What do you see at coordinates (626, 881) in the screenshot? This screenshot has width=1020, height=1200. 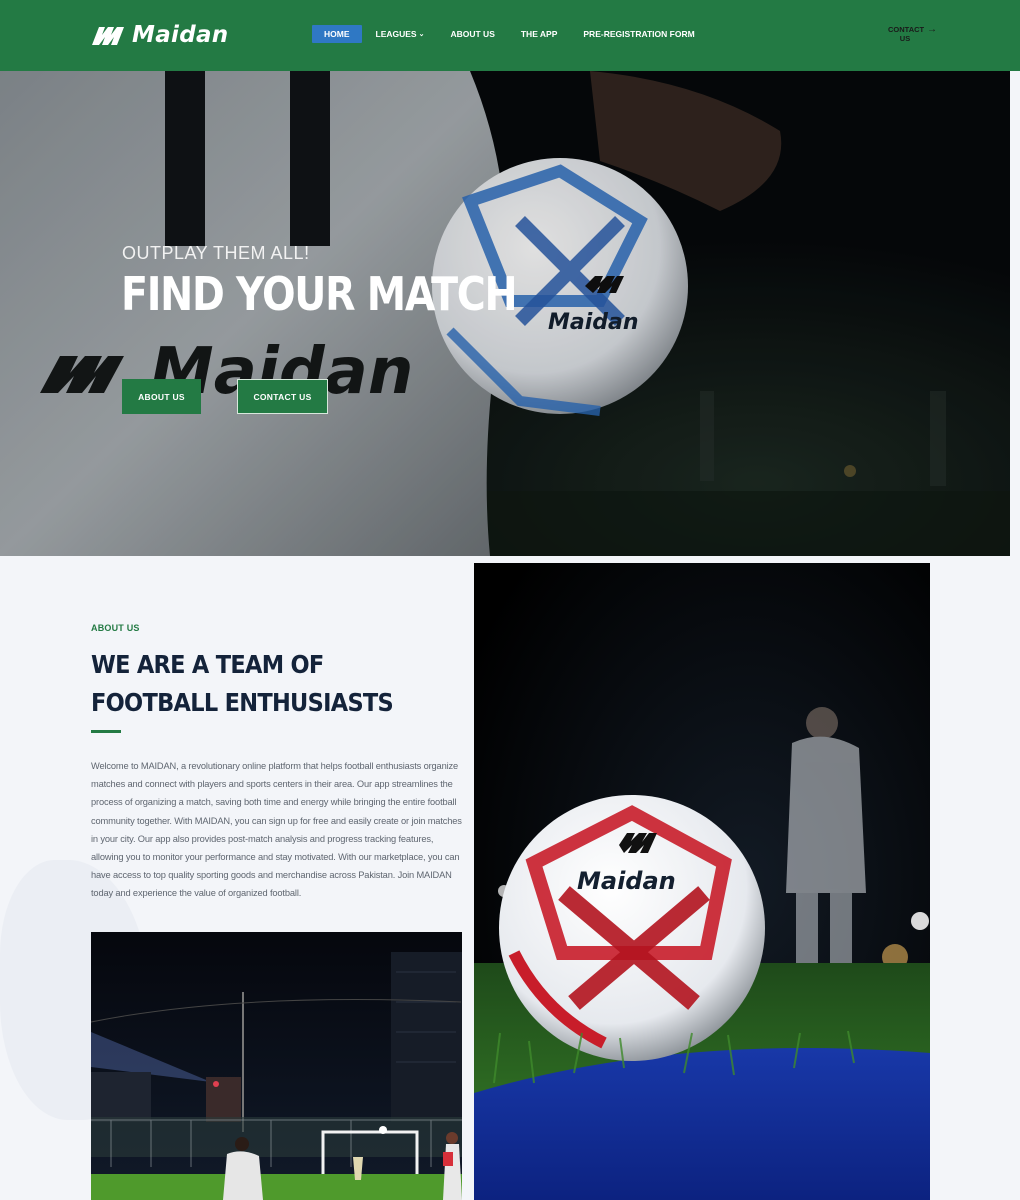 I see `featured-ball-brand: Maidan` at bounding box center [626, 881].